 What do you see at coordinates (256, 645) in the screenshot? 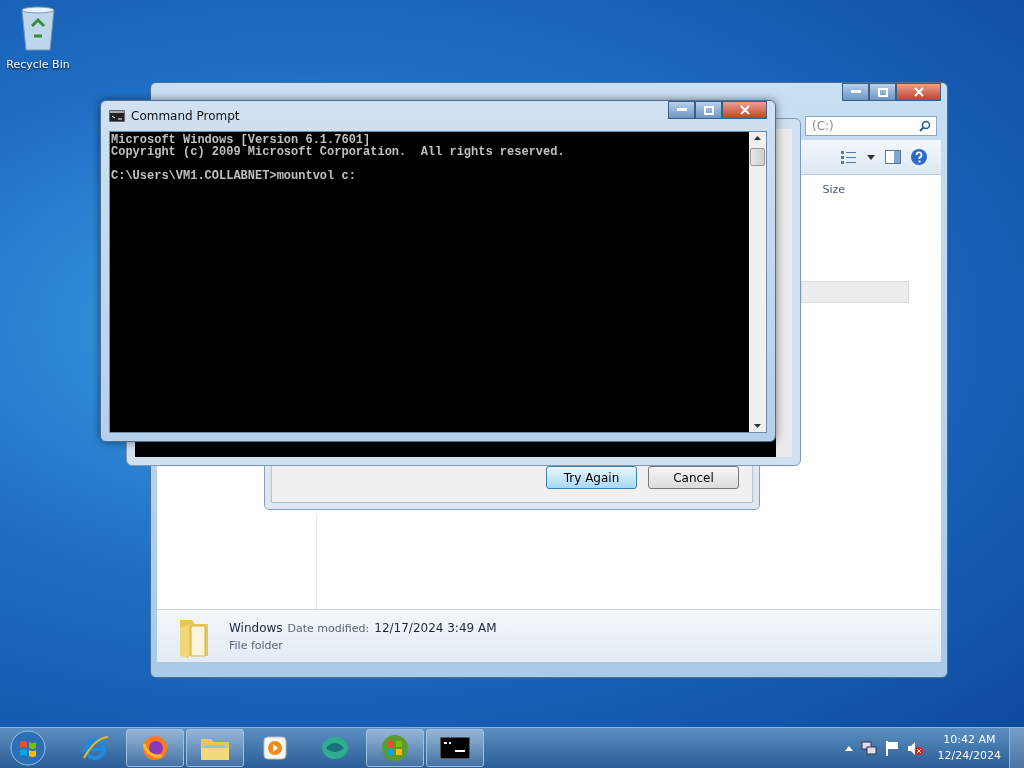
I see `item-type: File folder` at bounding box center [256, 645].